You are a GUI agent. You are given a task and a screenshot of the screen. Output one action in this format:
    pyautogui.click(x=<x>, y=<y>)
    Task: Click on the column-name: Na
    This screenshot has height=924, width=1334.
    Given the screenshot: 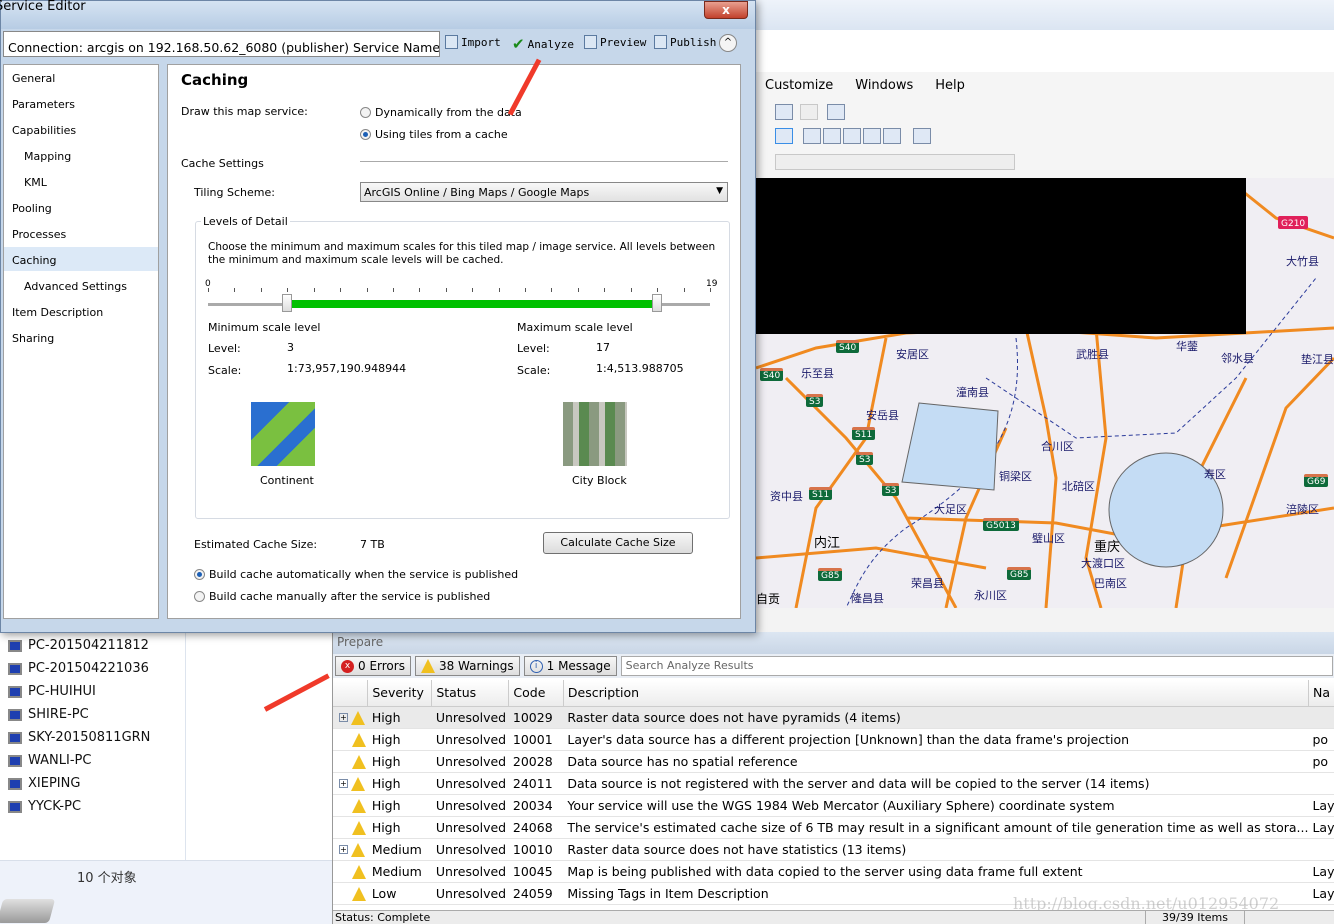 What is the action you would take?
    pyautogui.click(x=1321, y=693)
    